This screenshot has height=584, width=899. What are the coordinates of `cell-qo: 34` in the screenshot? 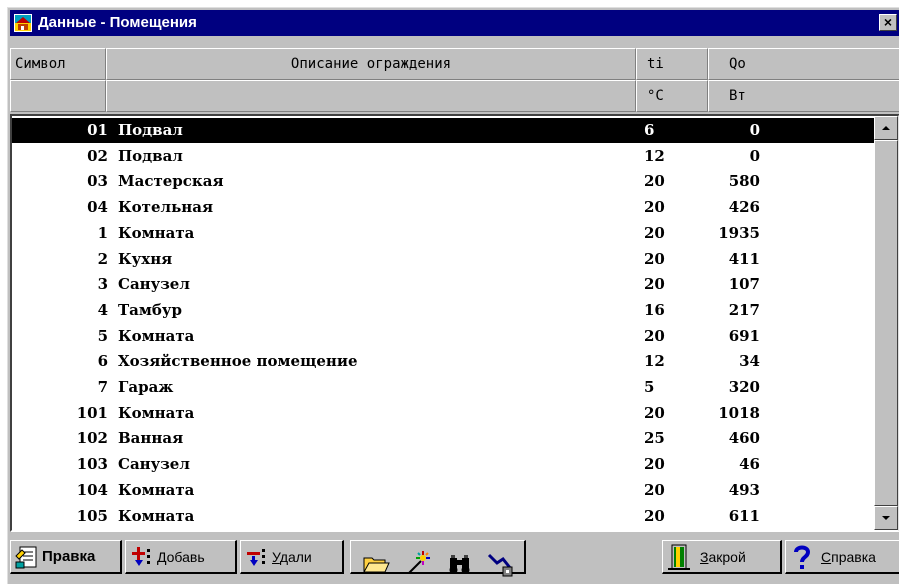 It's located at (749, 361).